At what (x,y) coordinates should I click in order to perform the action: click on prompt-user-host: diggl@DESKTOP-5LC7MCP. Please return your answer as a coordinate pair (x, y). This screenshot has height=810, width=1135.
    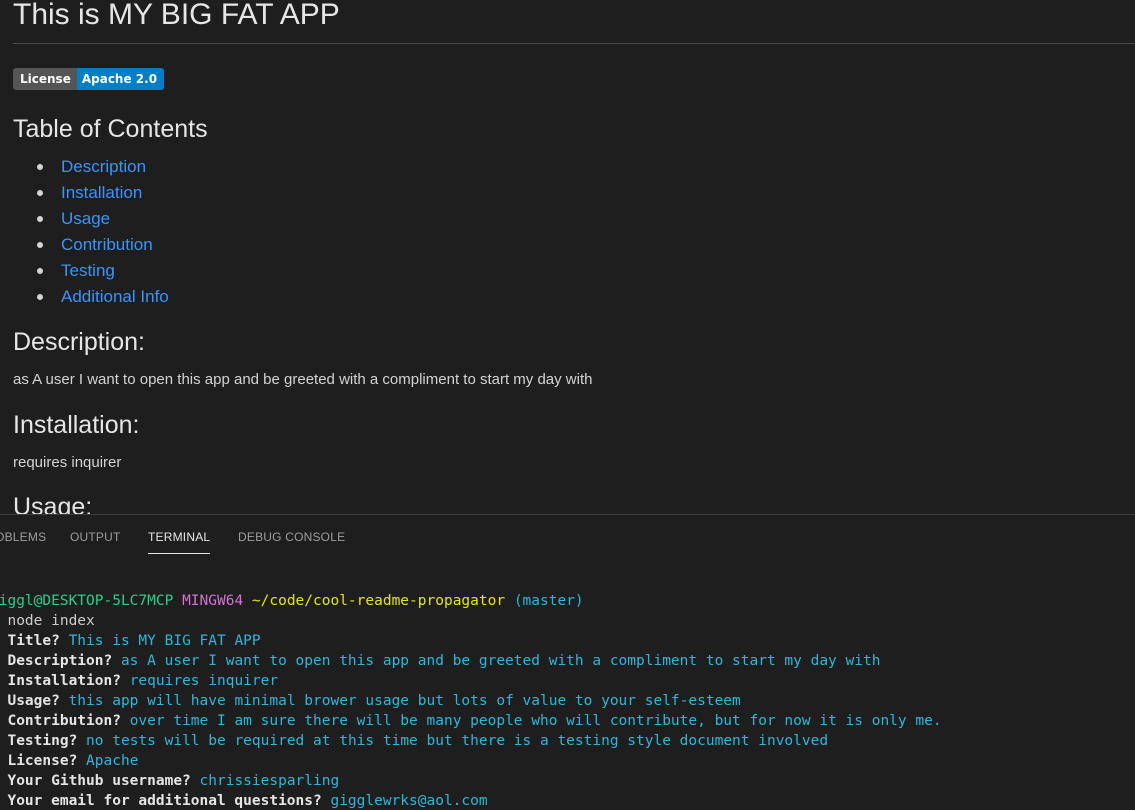
    Looking at the image, I should click on (87, 601).